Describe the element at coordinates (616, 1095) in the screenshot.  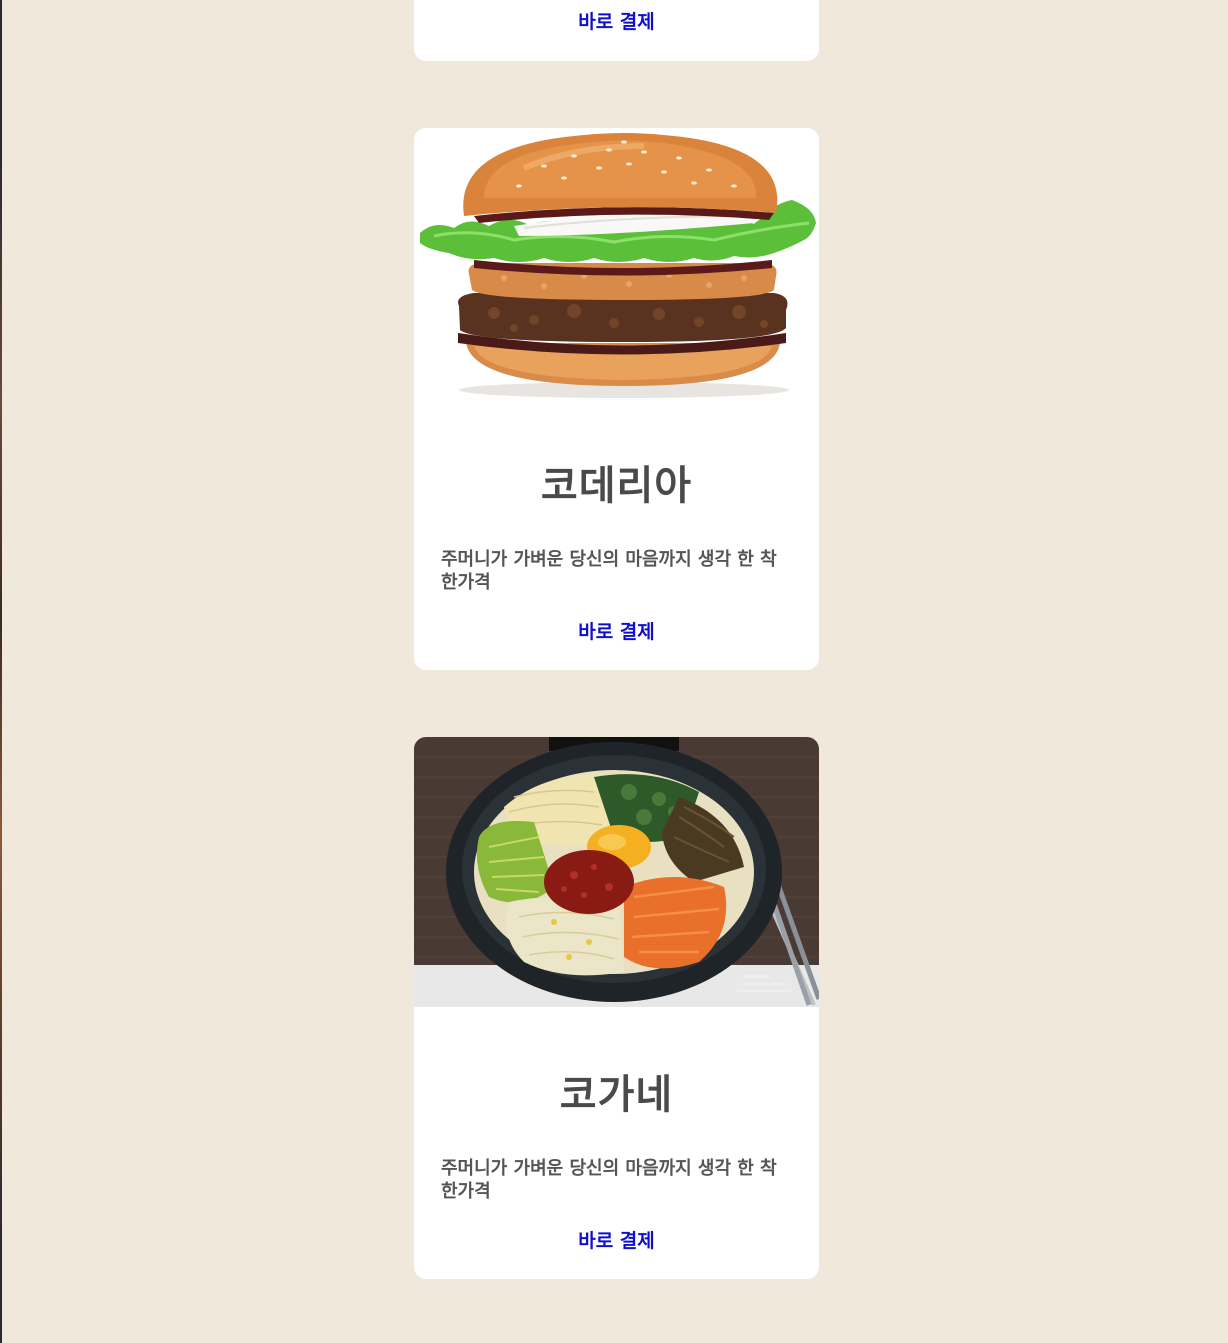
I see `restaurant-title: 코가네` at that location.